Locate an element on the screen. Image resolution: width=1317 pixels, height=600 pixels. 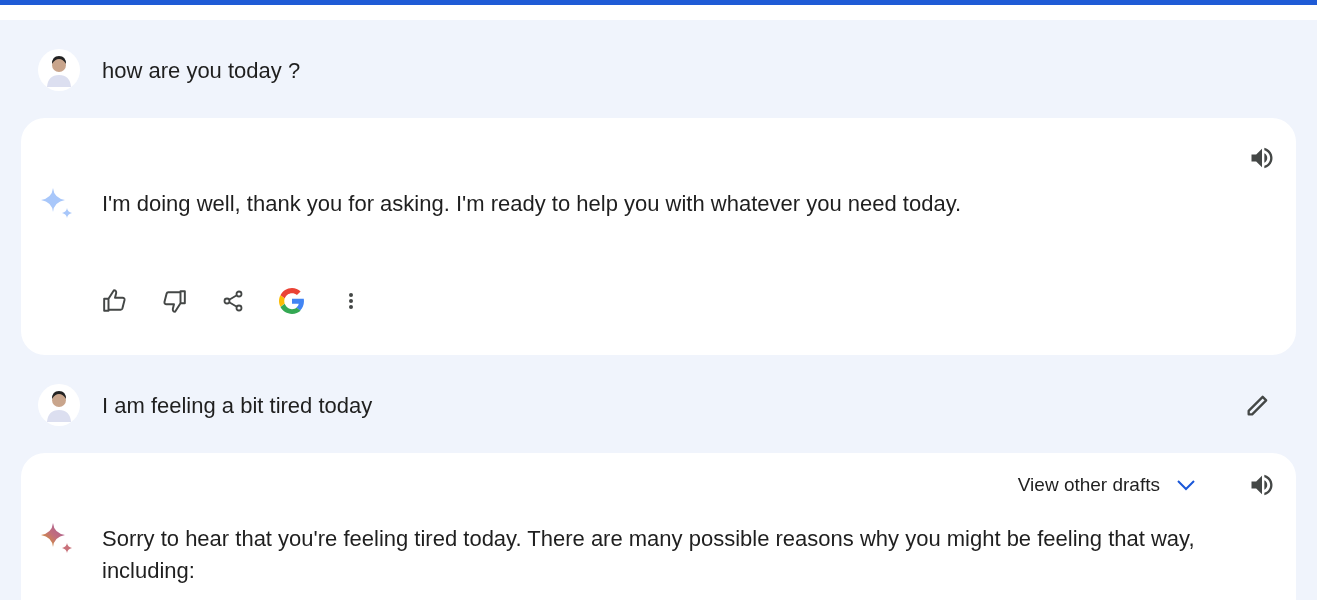
user-message: how are you today ? is located at coordinates (202, 70).